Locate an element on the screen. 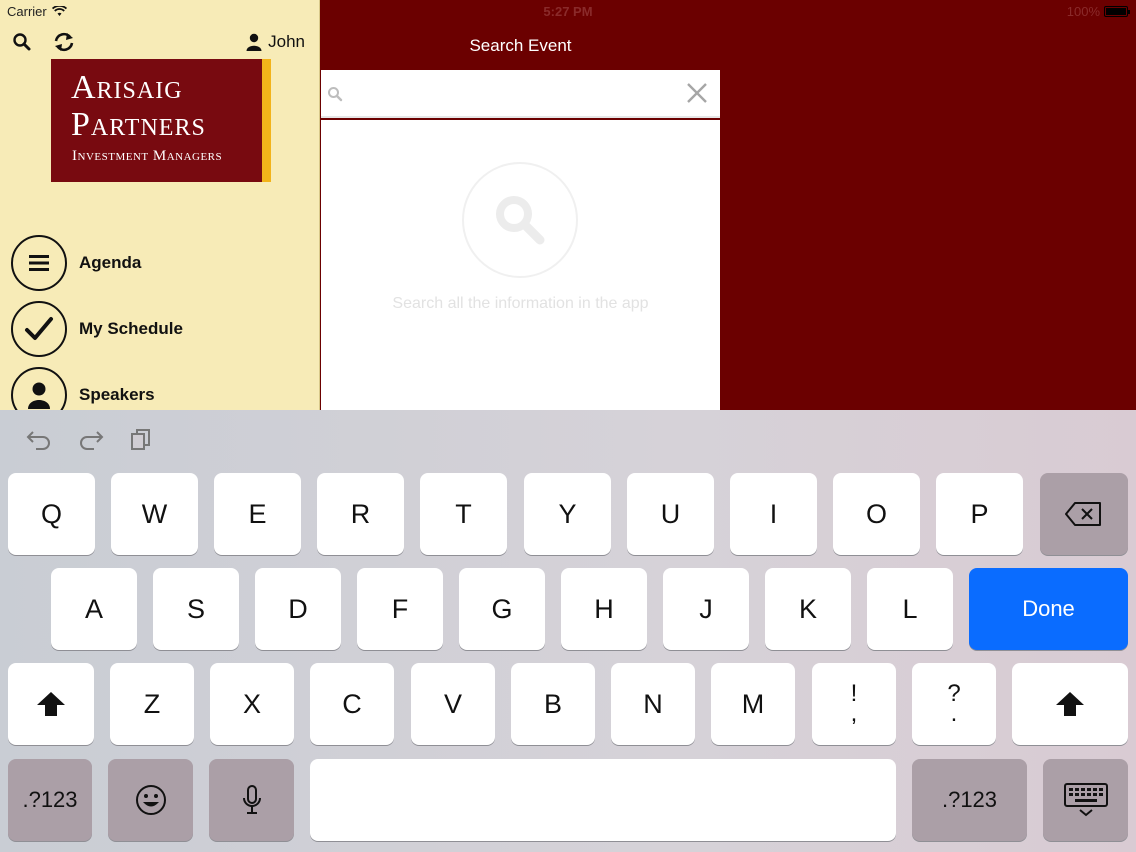  redo-icon is located at coordinates (91, 439).